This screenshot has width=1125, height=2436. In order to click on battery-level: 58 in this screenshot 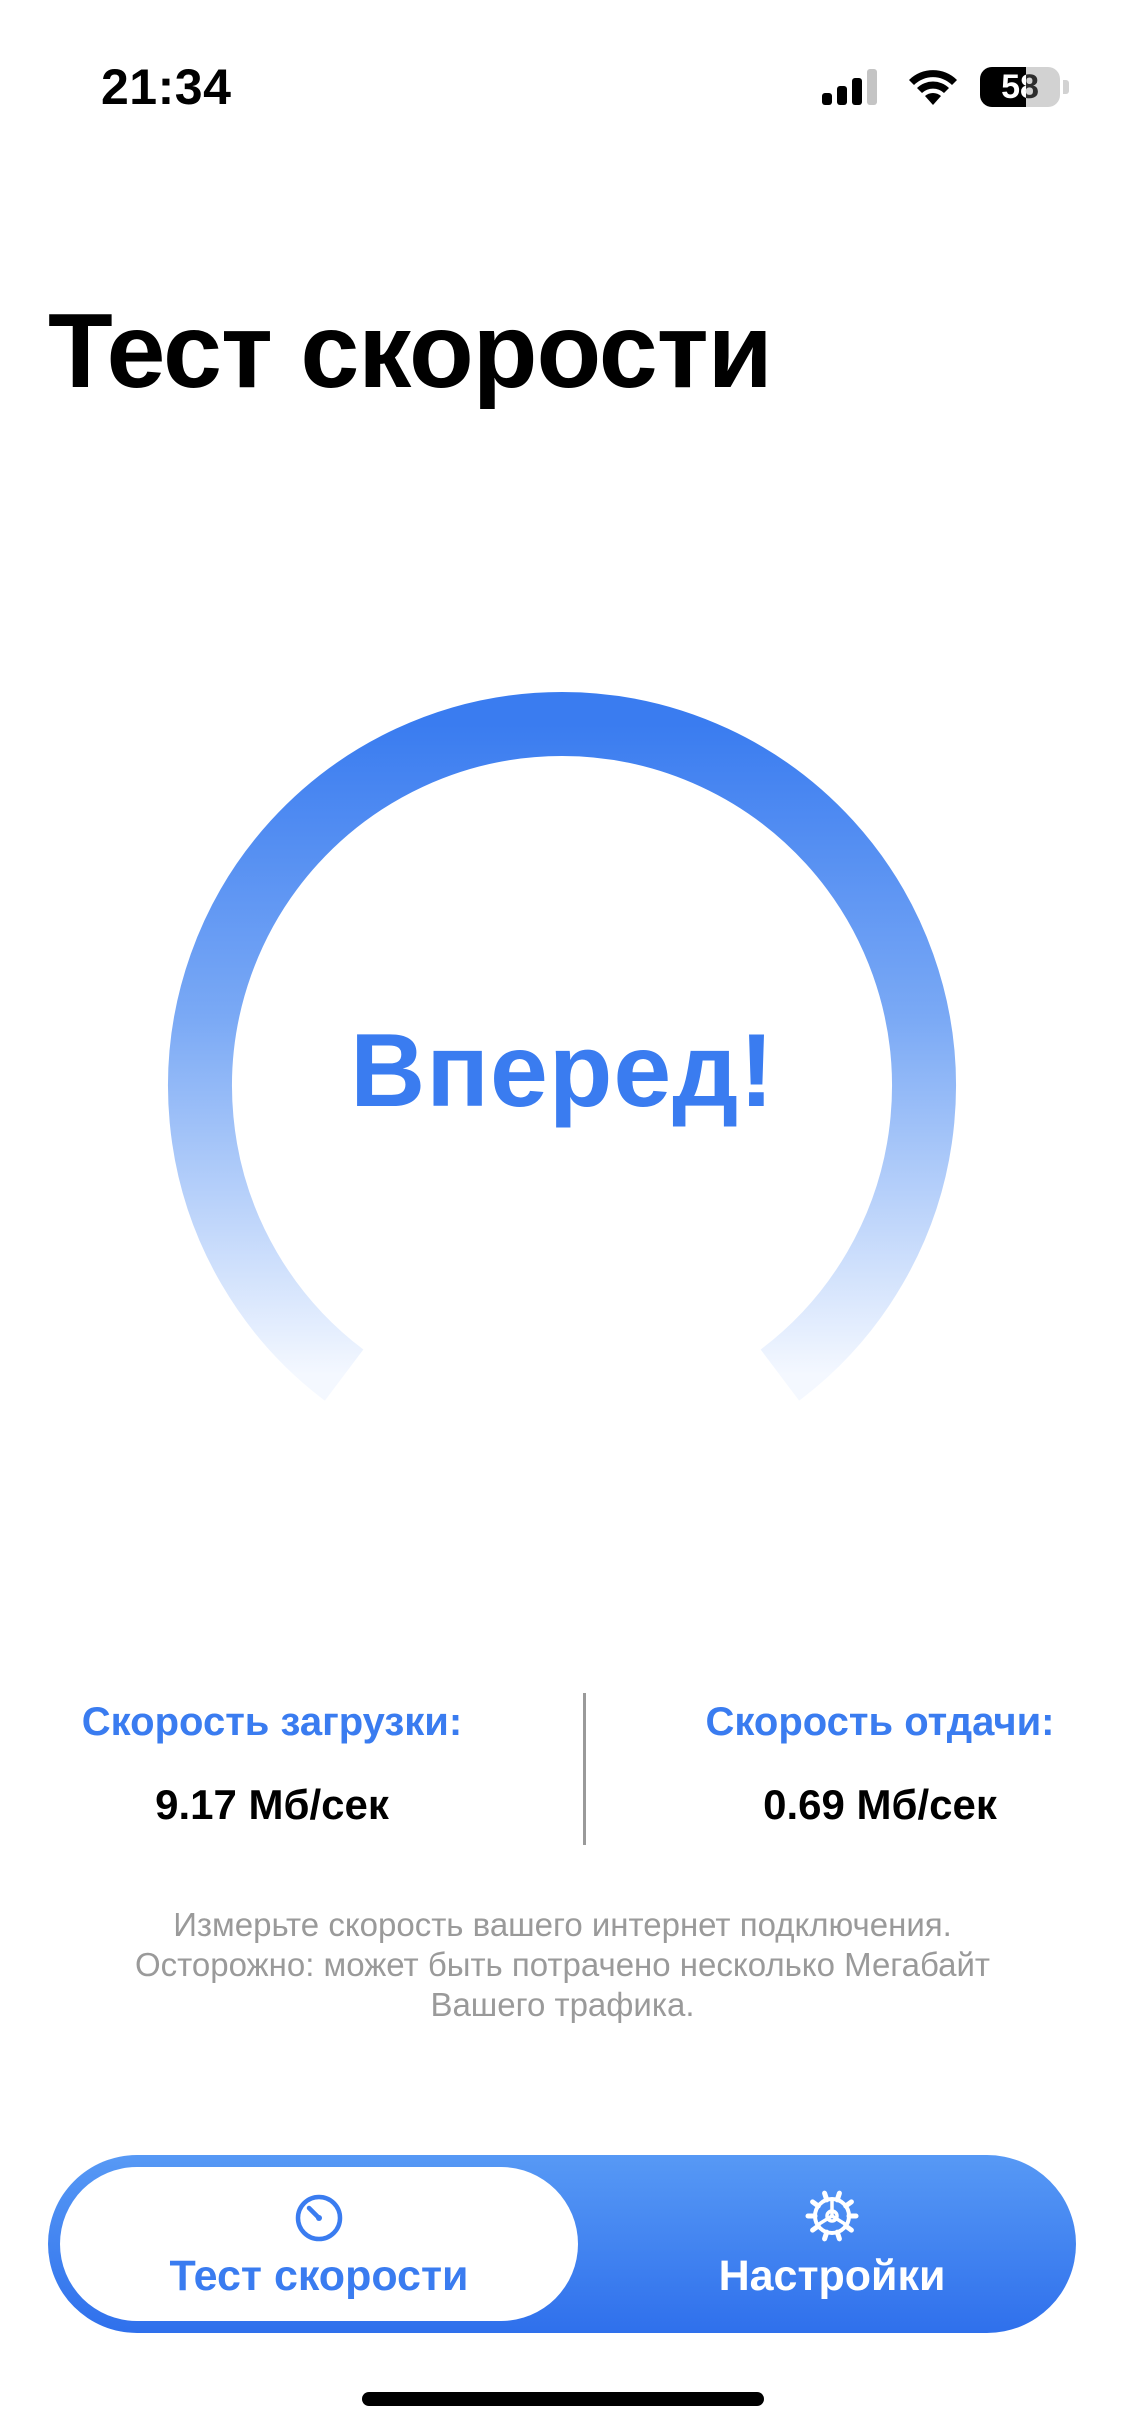, I will do `click(1020, 86)`.